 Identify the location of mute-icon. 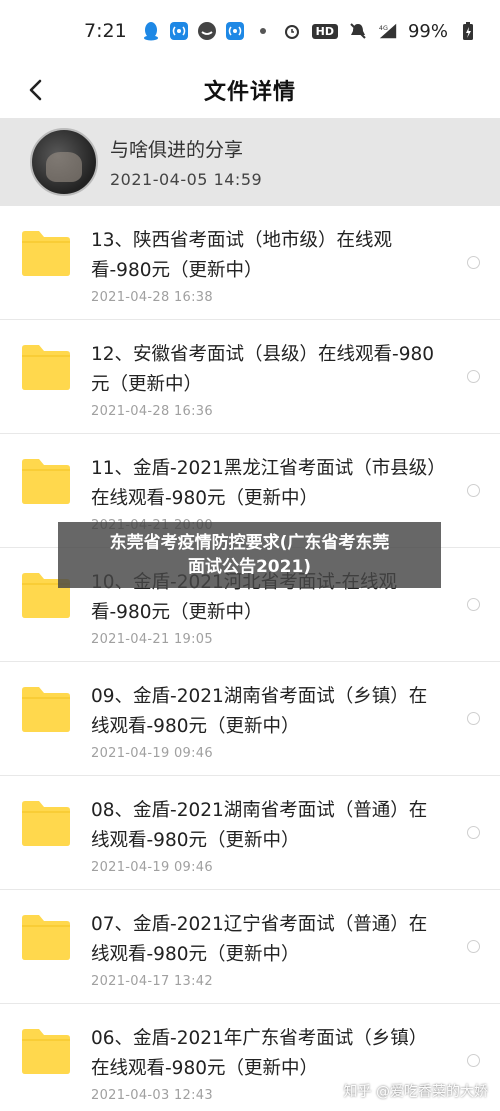
(358, 31).